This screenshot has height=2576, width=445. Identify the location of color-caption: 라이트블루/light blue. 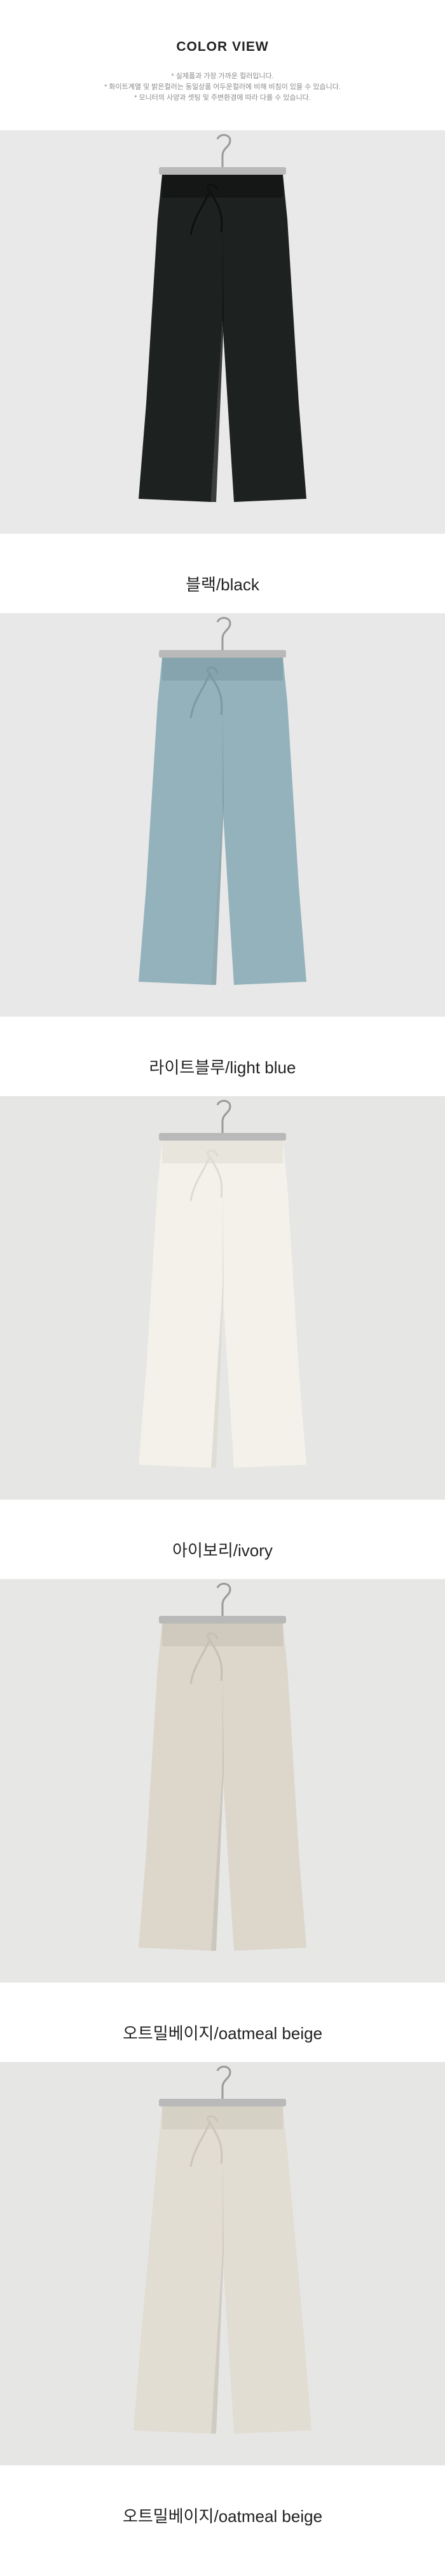
(222, 1067).